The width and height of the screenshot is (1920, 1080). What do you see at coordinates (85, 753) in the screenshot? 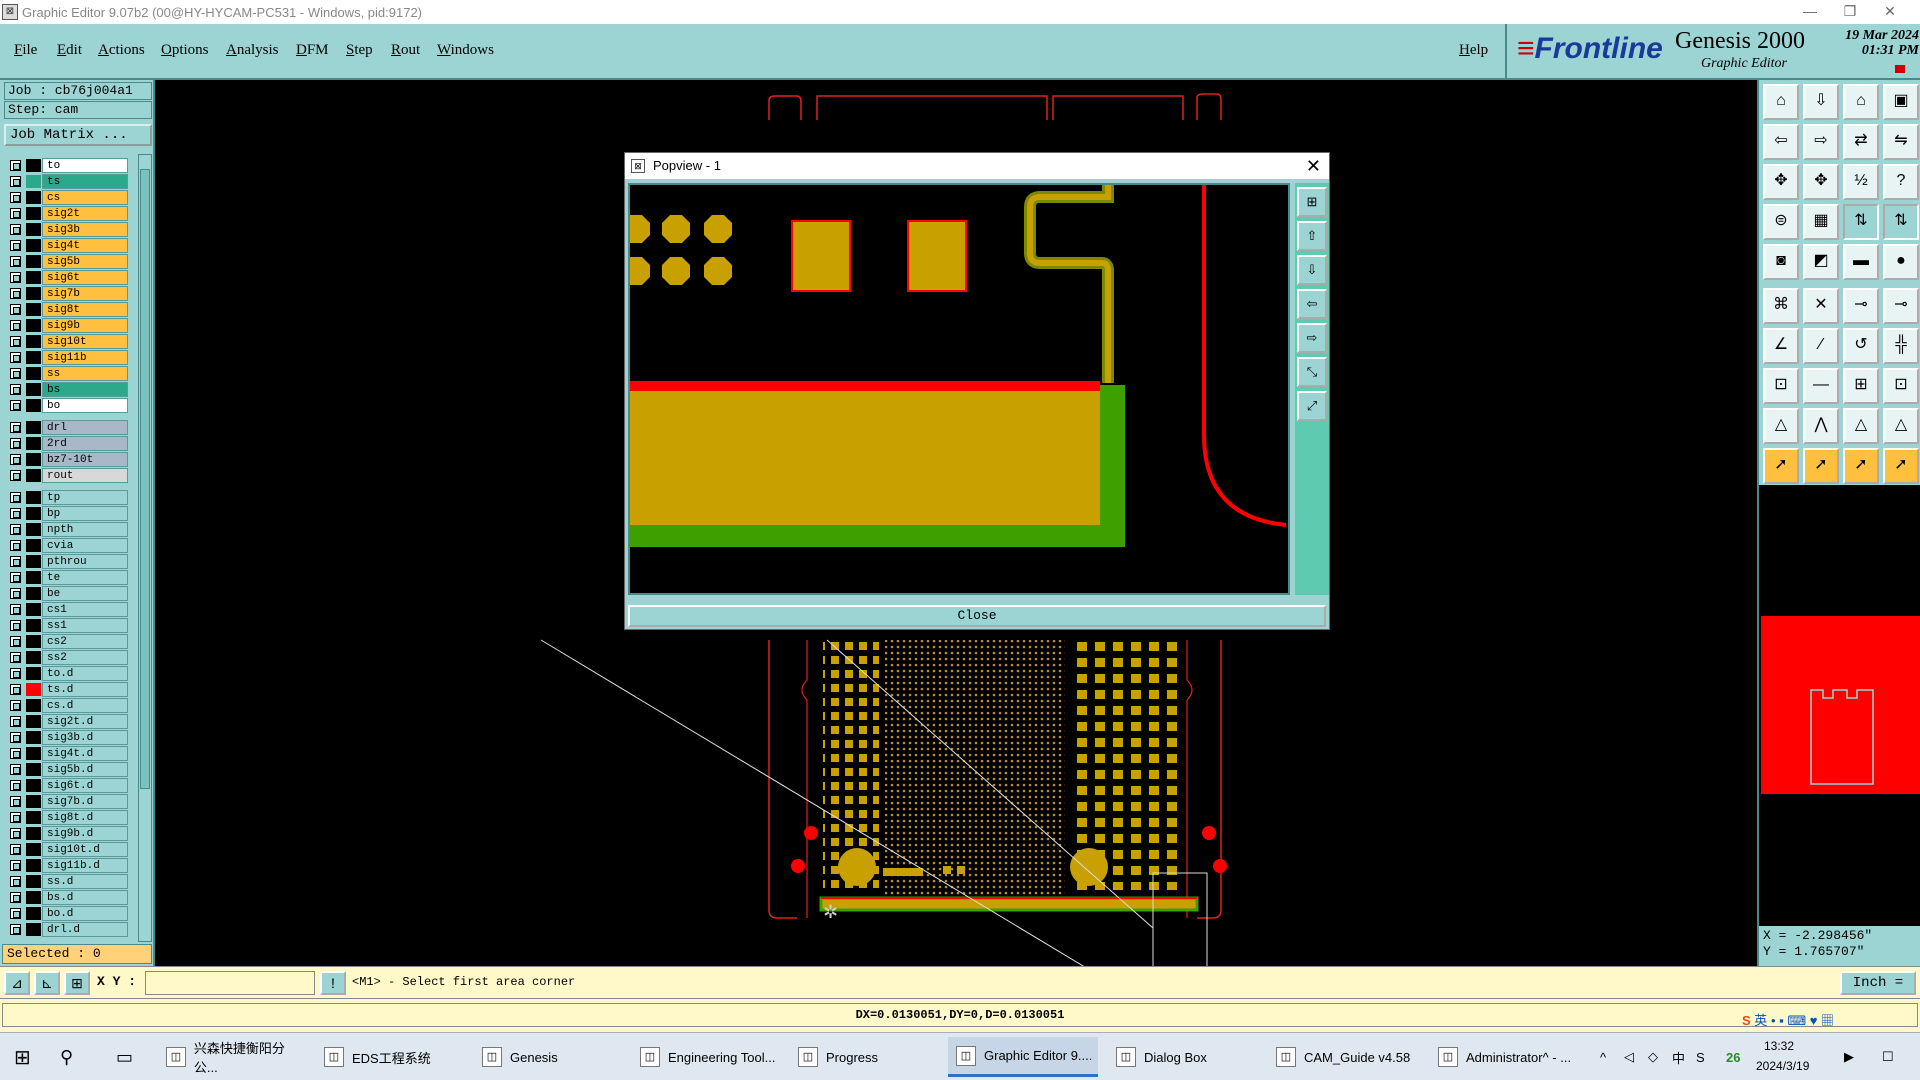
I see `layer-name: sig4t.d` at bounding box center [85, 753].